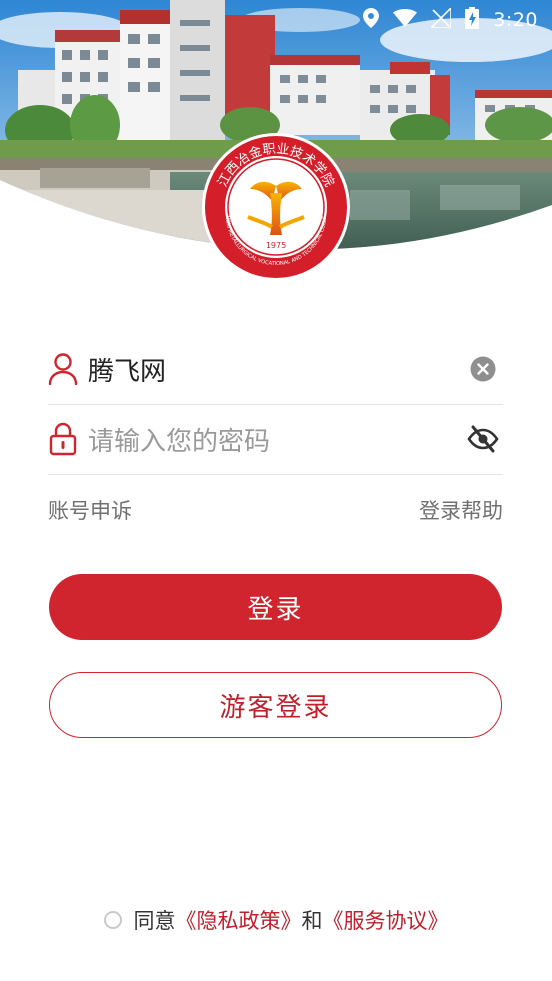  Describe the element at coordinates (90, 510) in the screenshot. I see `account-appeal-link: 账号申诉` at that location.